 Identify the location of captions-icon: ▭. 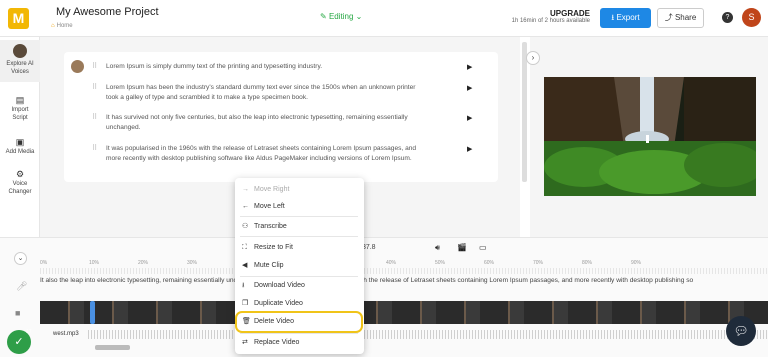
(483, 247).